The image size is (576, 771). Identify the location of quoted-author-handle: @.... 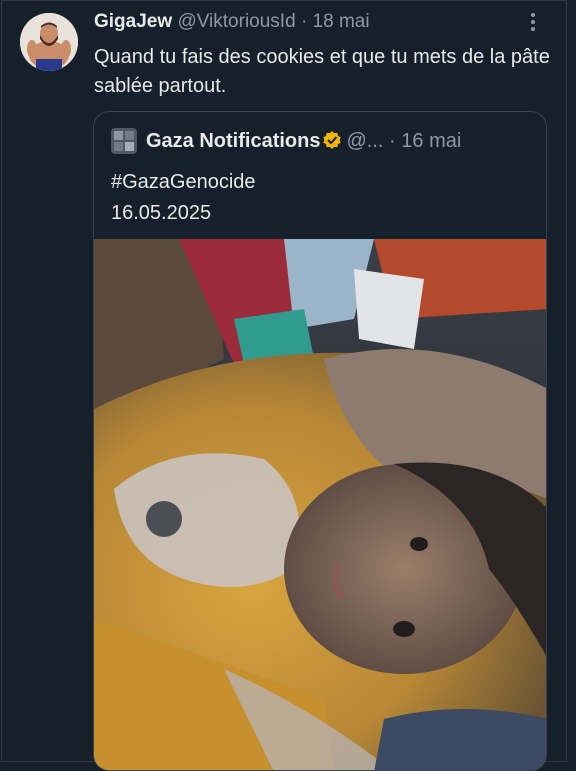
(364, 141).